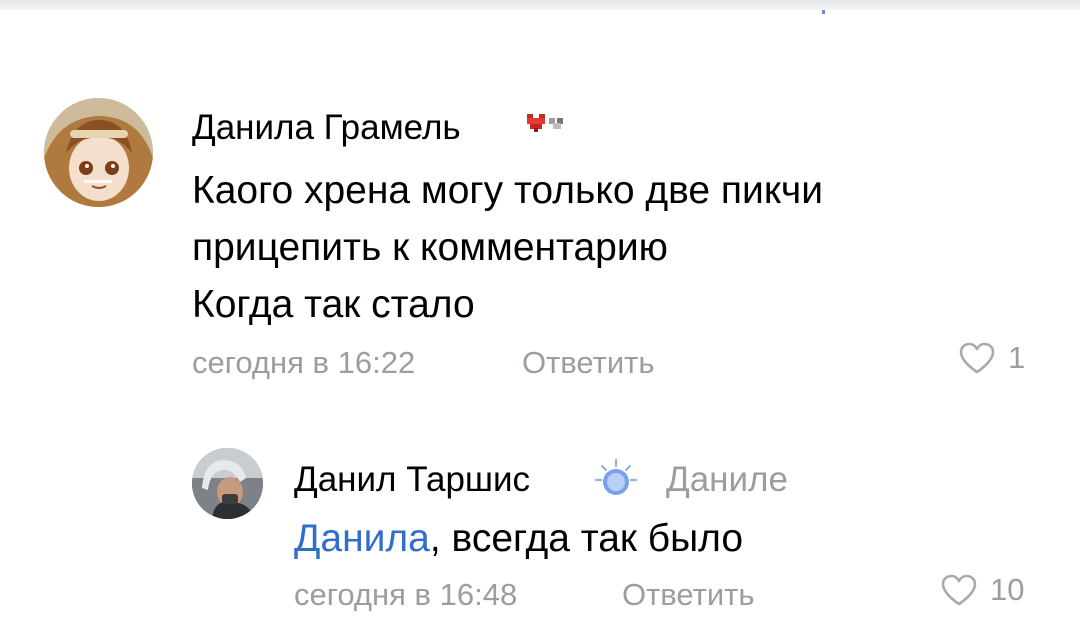 The width and height of the screenshot is (1080, 630). What do you see at coordinates (982, 590) in the screenshot?
I see `like-button: 10` at bounding box center [982, 590].